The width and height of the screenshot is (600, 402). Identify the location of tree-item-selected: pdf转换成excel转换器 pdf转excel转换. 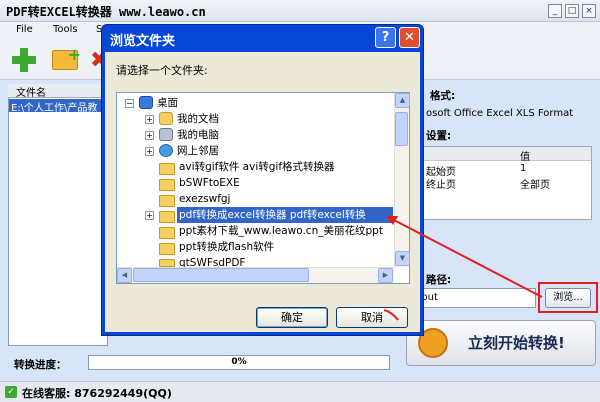
(285, 215).